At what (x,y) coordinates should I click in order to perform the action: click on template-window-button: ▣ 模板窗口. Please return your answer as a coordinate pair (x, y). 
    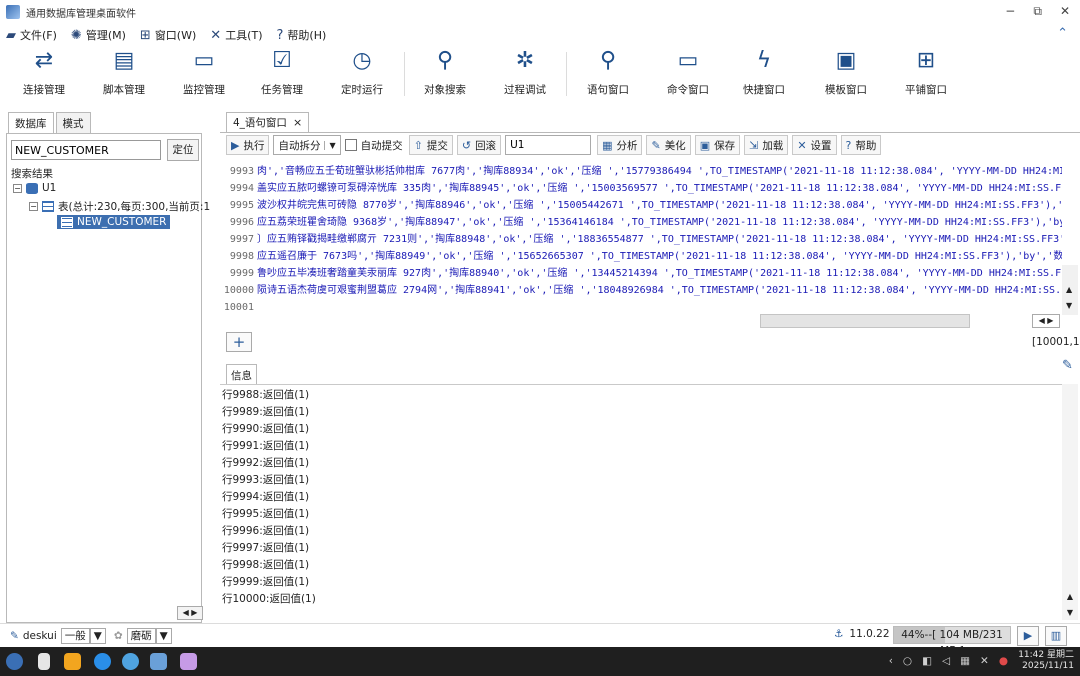
    Looking at the image, I should click on (846, 72).